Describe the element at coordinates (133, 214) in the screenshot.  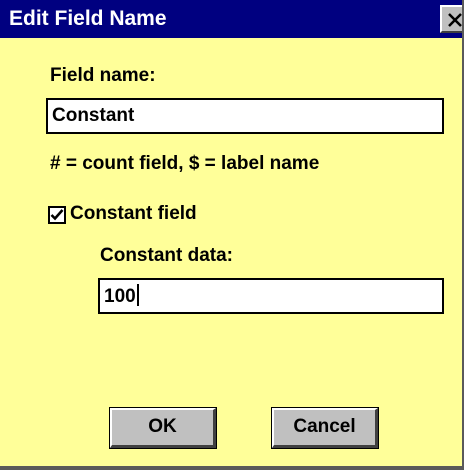
I see `constant-field-label: Constant field` at that location.